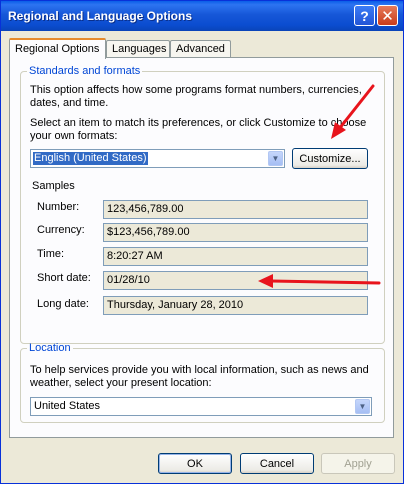 Image resolution: width=404 pixels, height=485 pixels. What do you see at coordinates (61, 230) in the screenshot?
I see `sample-currency-label: Currency:` at bounding box center [61, 230].